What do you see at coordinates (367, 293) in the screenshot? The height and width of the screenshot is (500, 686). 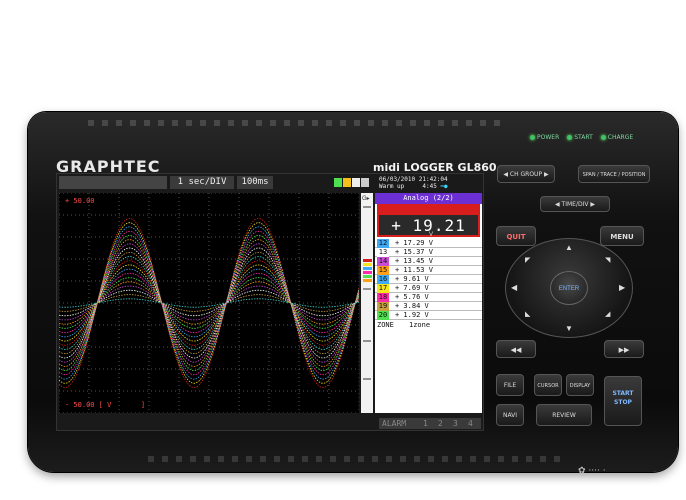 I see `marker-ticks` at bounding box center [367, 293].